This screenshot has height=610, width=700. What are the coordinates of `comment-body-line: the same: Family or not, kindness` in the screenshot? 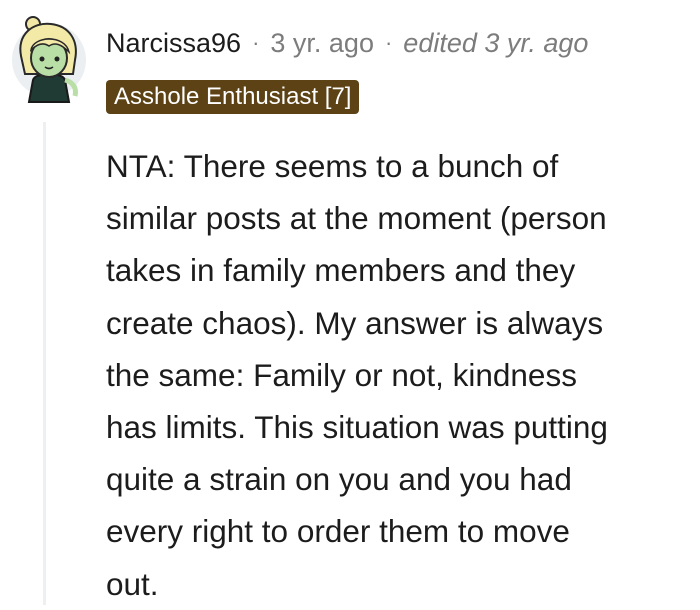 It's located at (341, 374).